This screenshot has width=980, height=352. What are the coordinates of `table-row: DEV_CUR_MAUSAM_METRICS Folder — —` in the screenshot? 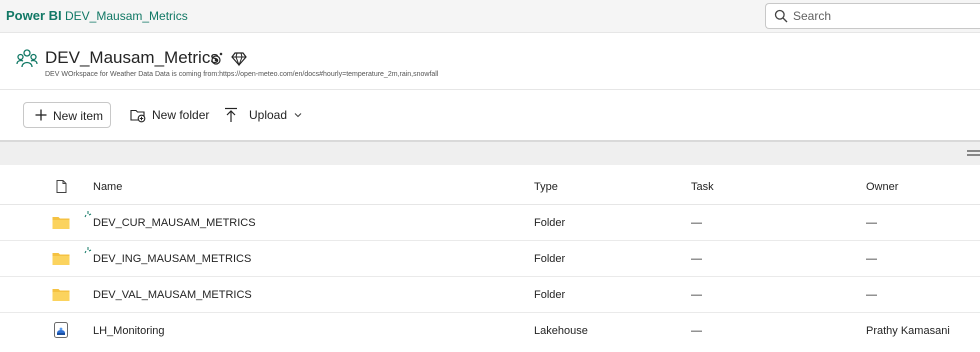 It's located at (490, 223).